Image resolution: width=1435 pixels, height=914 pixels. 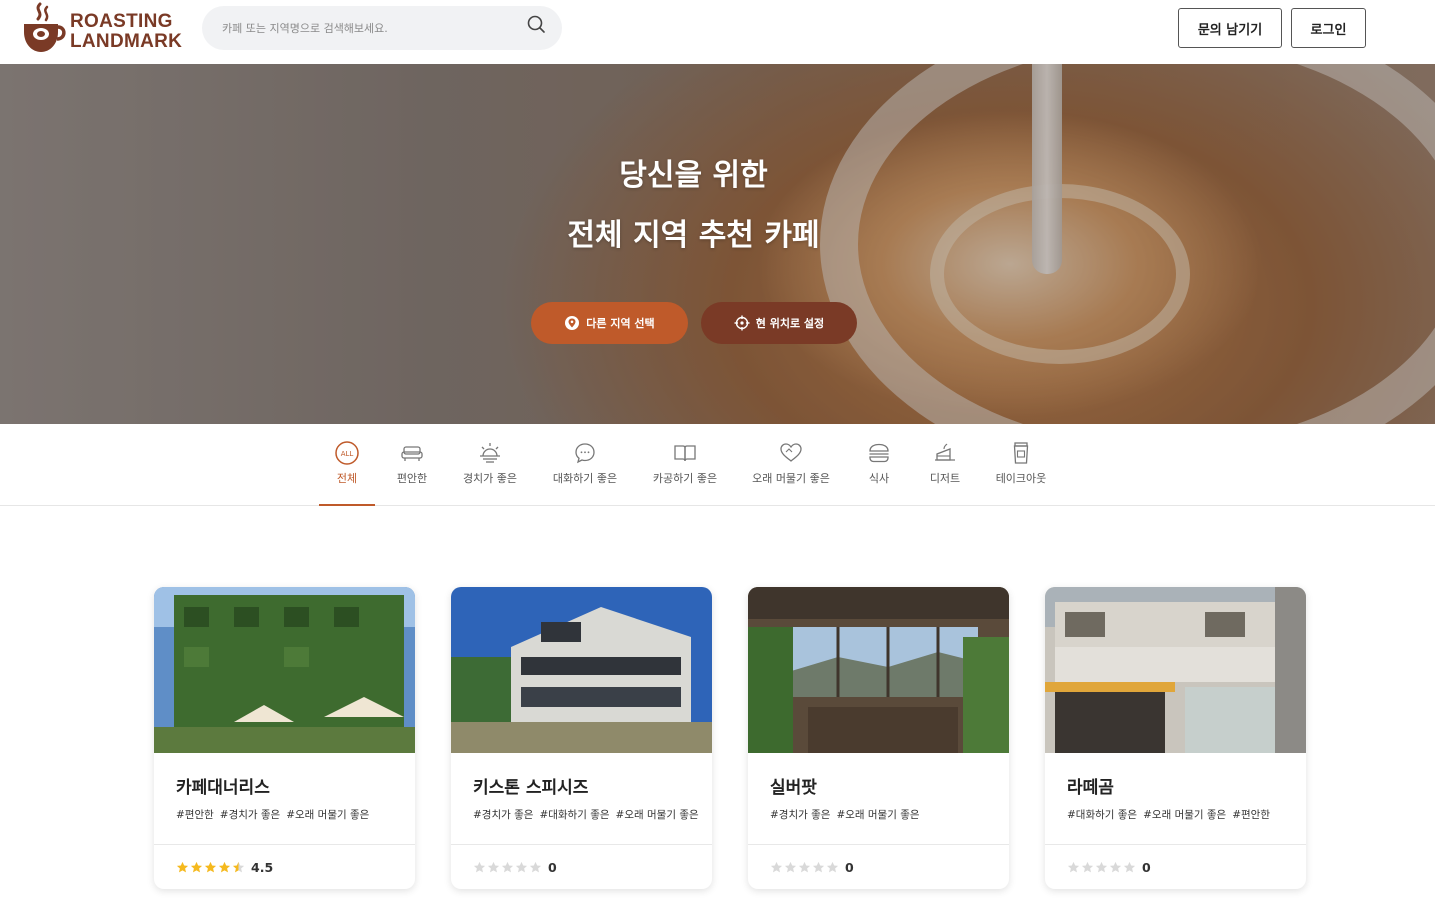 I want to click on tab-label: 테이크아웃, so click(x=1021, y=478).